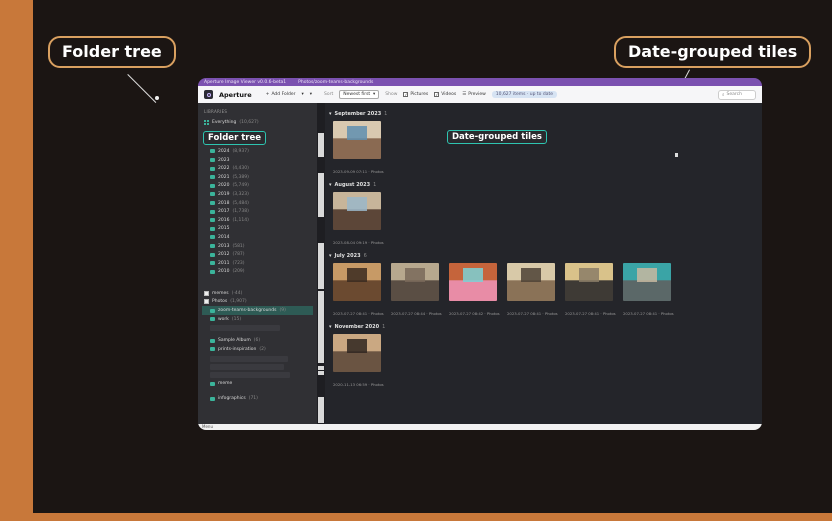 This screenshot has width=832, height=521. Describe the element at coordinates (545, 256) in the screenshot. I see `date-group-title: ▾ July 2023 6` at that location.